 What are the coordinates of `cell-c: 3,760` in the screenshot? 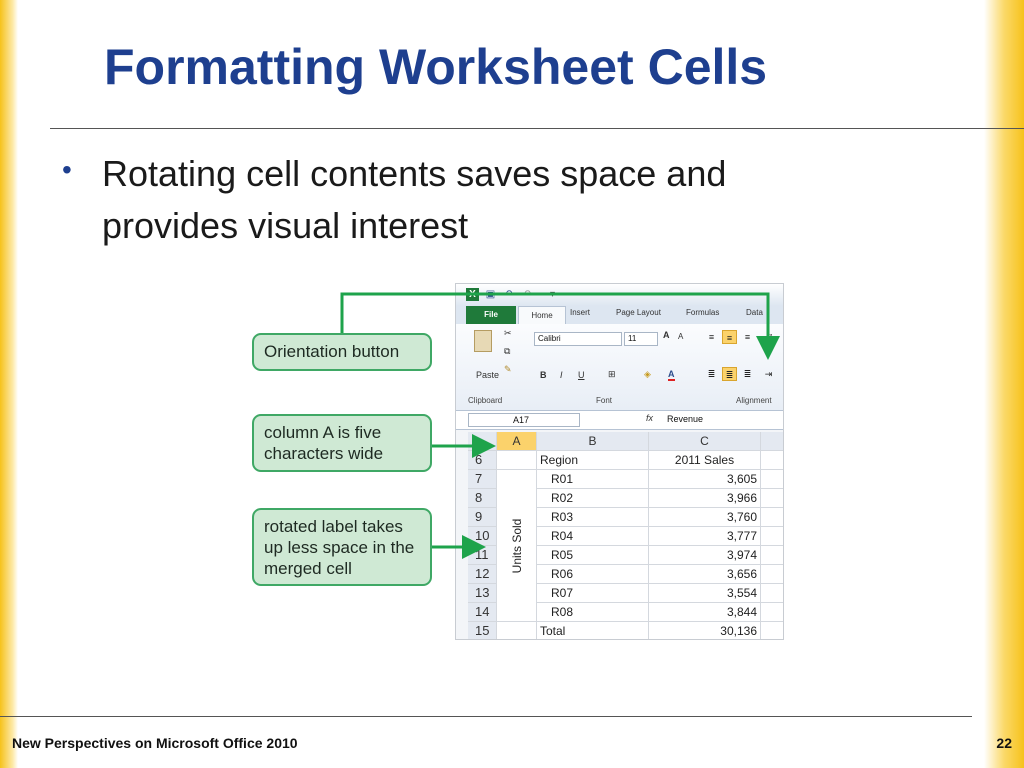 It's located at (705, 517).